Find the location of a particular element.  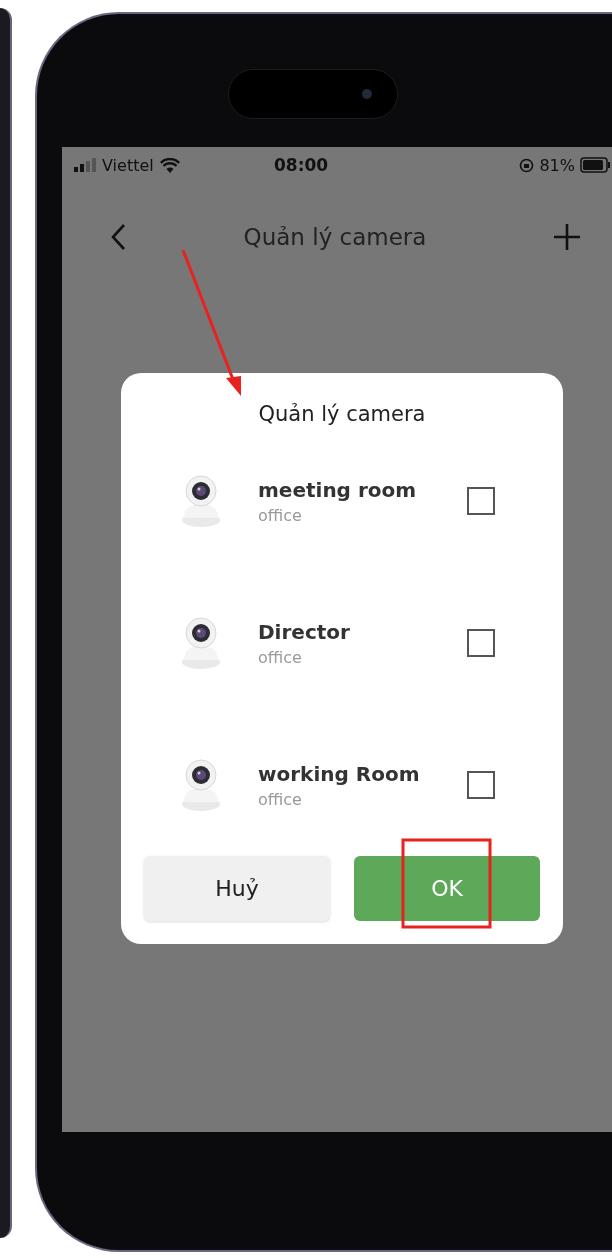

rotation-lock-icon is located at coordinates (527, 165).